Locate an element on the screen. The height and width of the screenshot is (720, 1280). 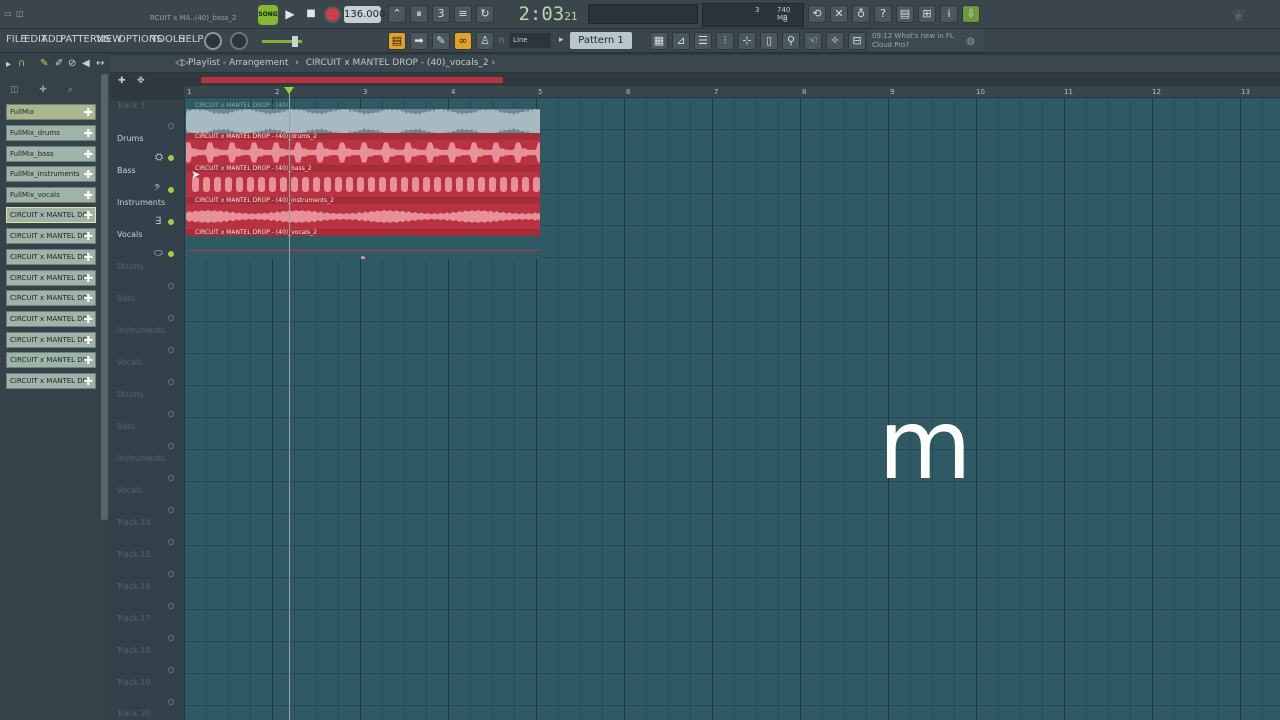
track-label: Track 20 is located at coordinates (134, 713).